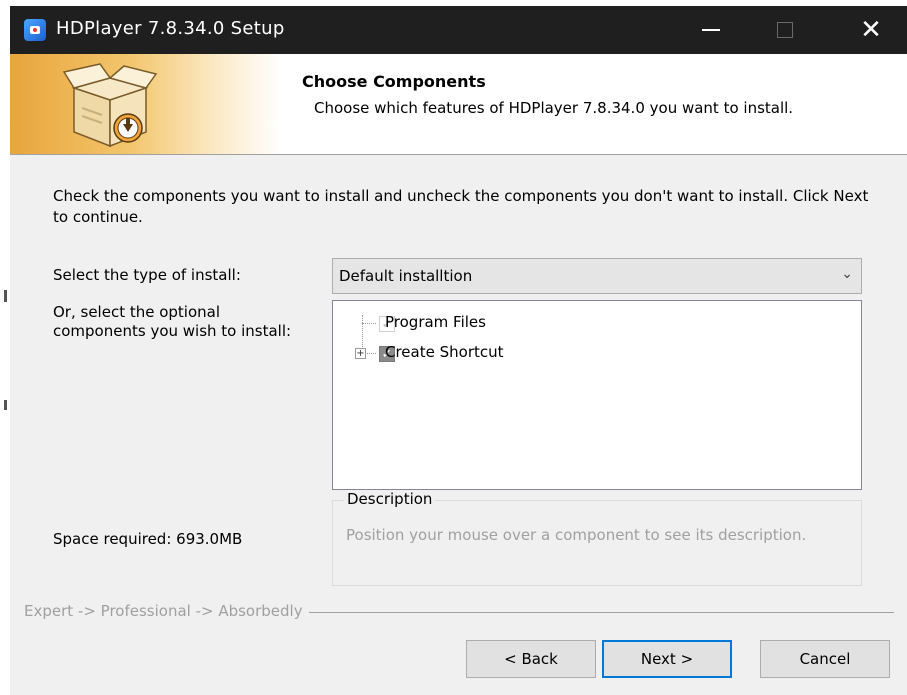 The image size is (907, 695). I want to click on minimize-icon, so click(711, 30).